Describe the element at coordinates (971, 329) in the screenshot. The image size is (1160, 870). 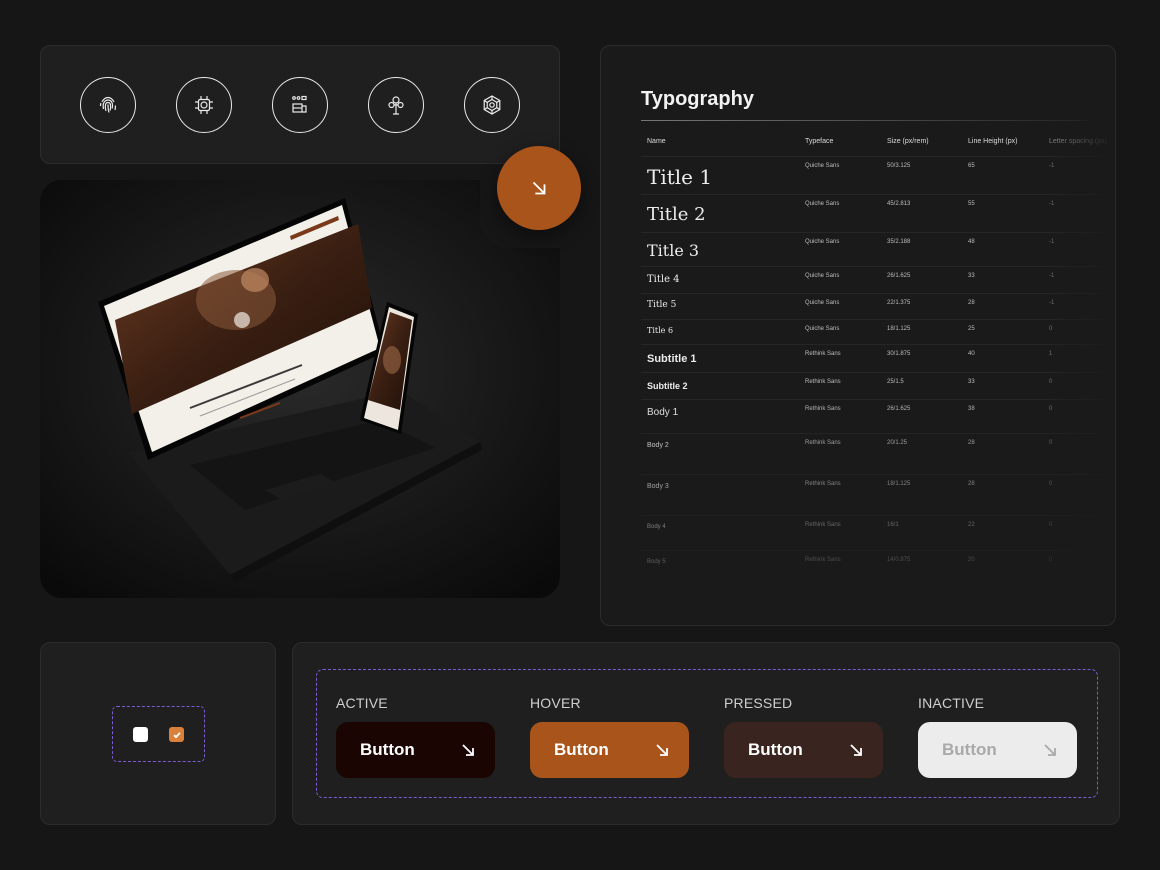
I see `cell-line-height: 25` at that location.